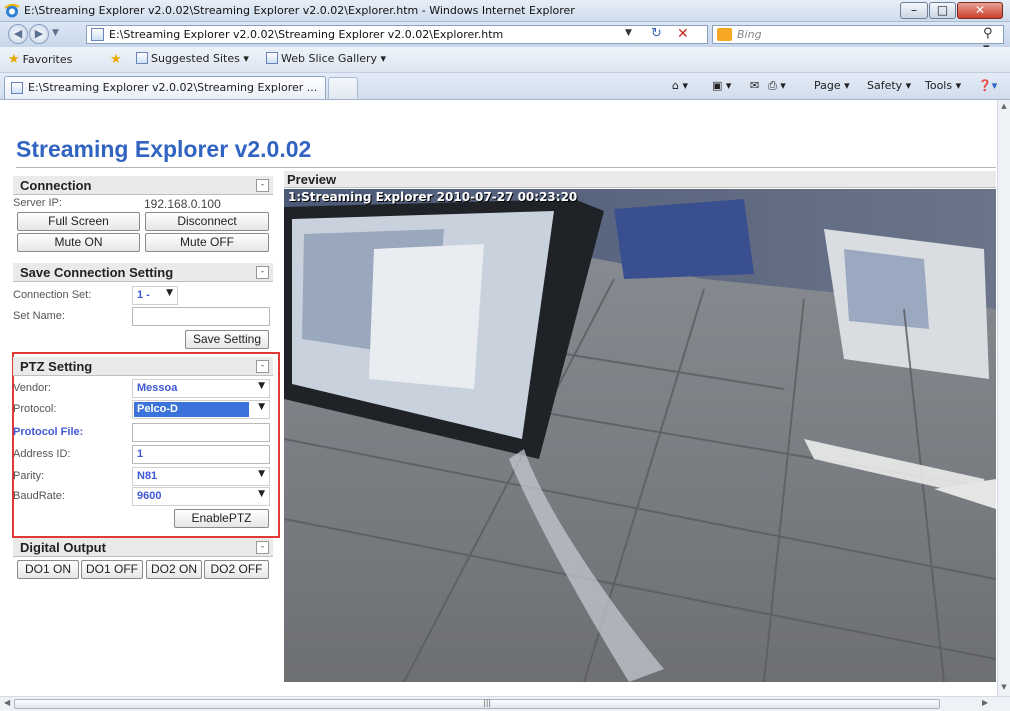 Image resolution: width=1010 pixels, height=711 pixels. I want to click on page-title: Streaming Explorer v2.0.02, so click(164, 149).